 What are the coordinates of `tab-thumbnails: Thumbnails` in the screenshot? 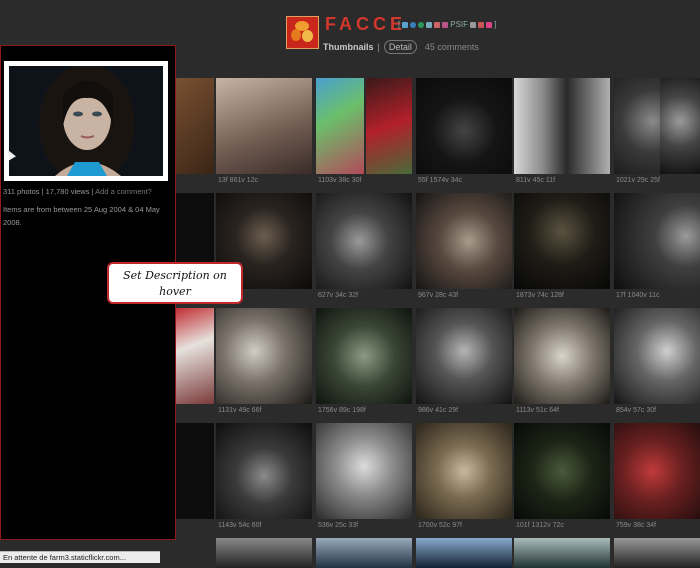 It's located at (348, 47).